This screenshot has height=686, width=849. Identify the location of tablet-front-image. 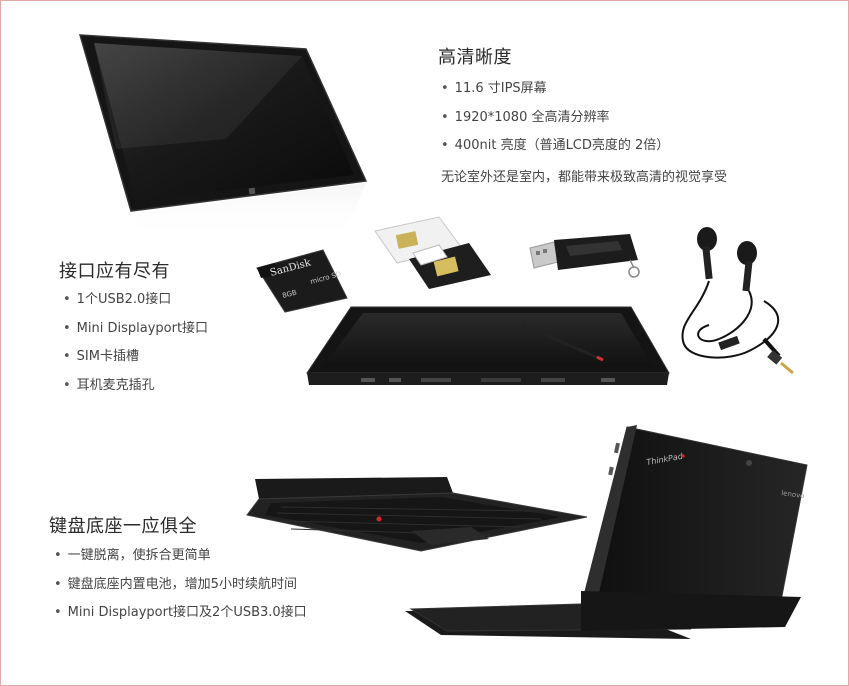
(223, 137).